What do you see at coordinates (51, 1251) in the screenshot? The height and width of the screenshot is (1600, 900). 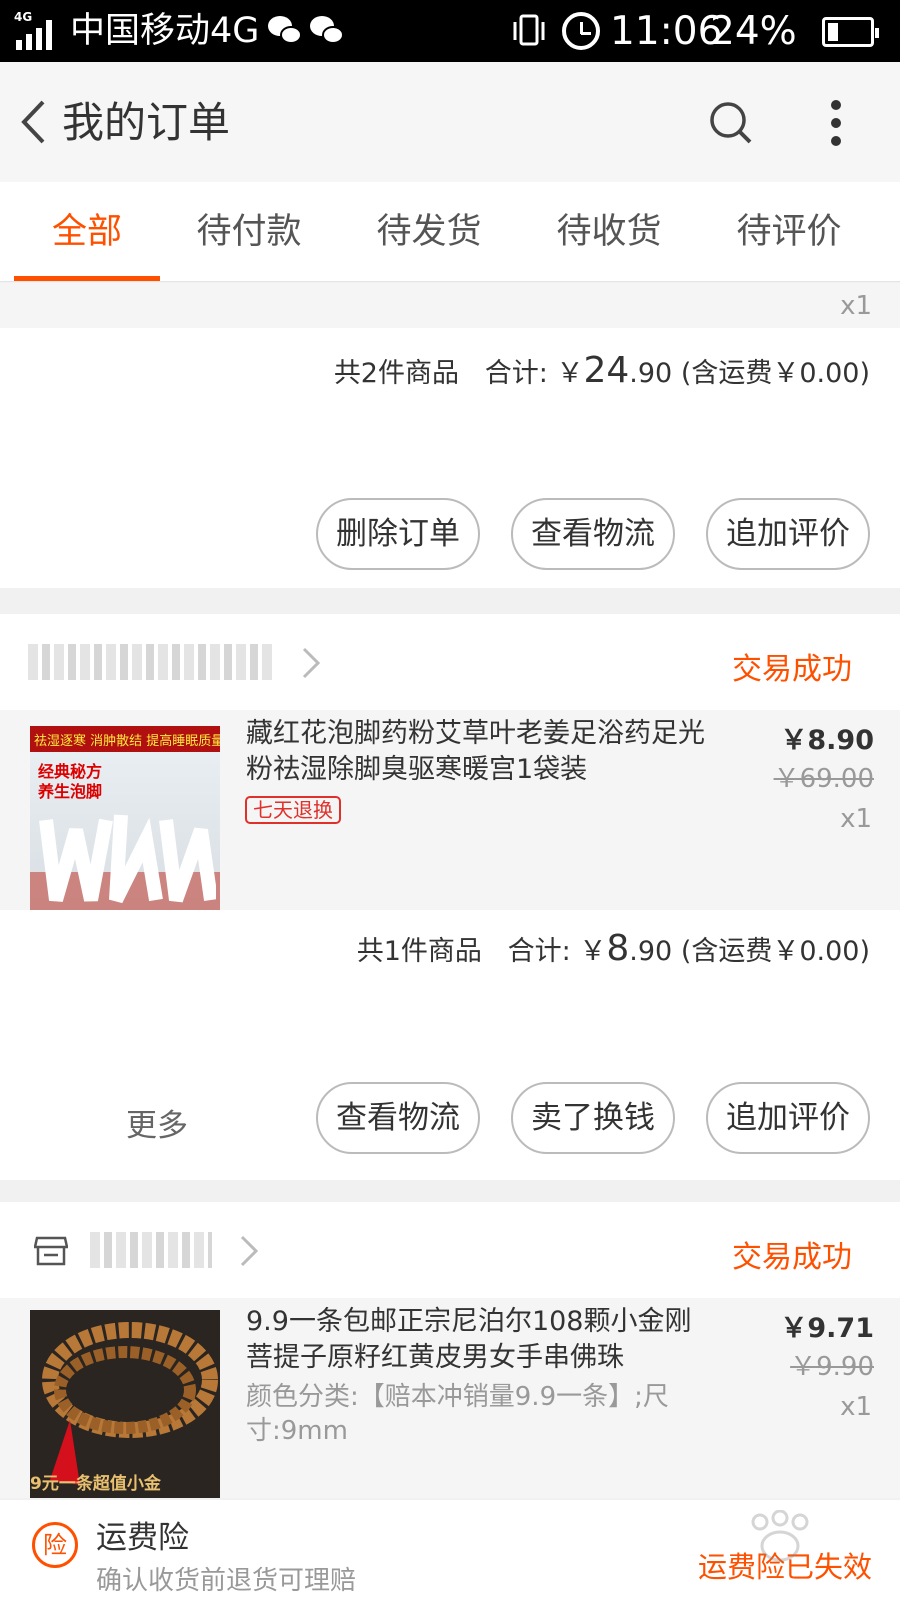 I see `store-icon` at bounding box center [51, 1251].